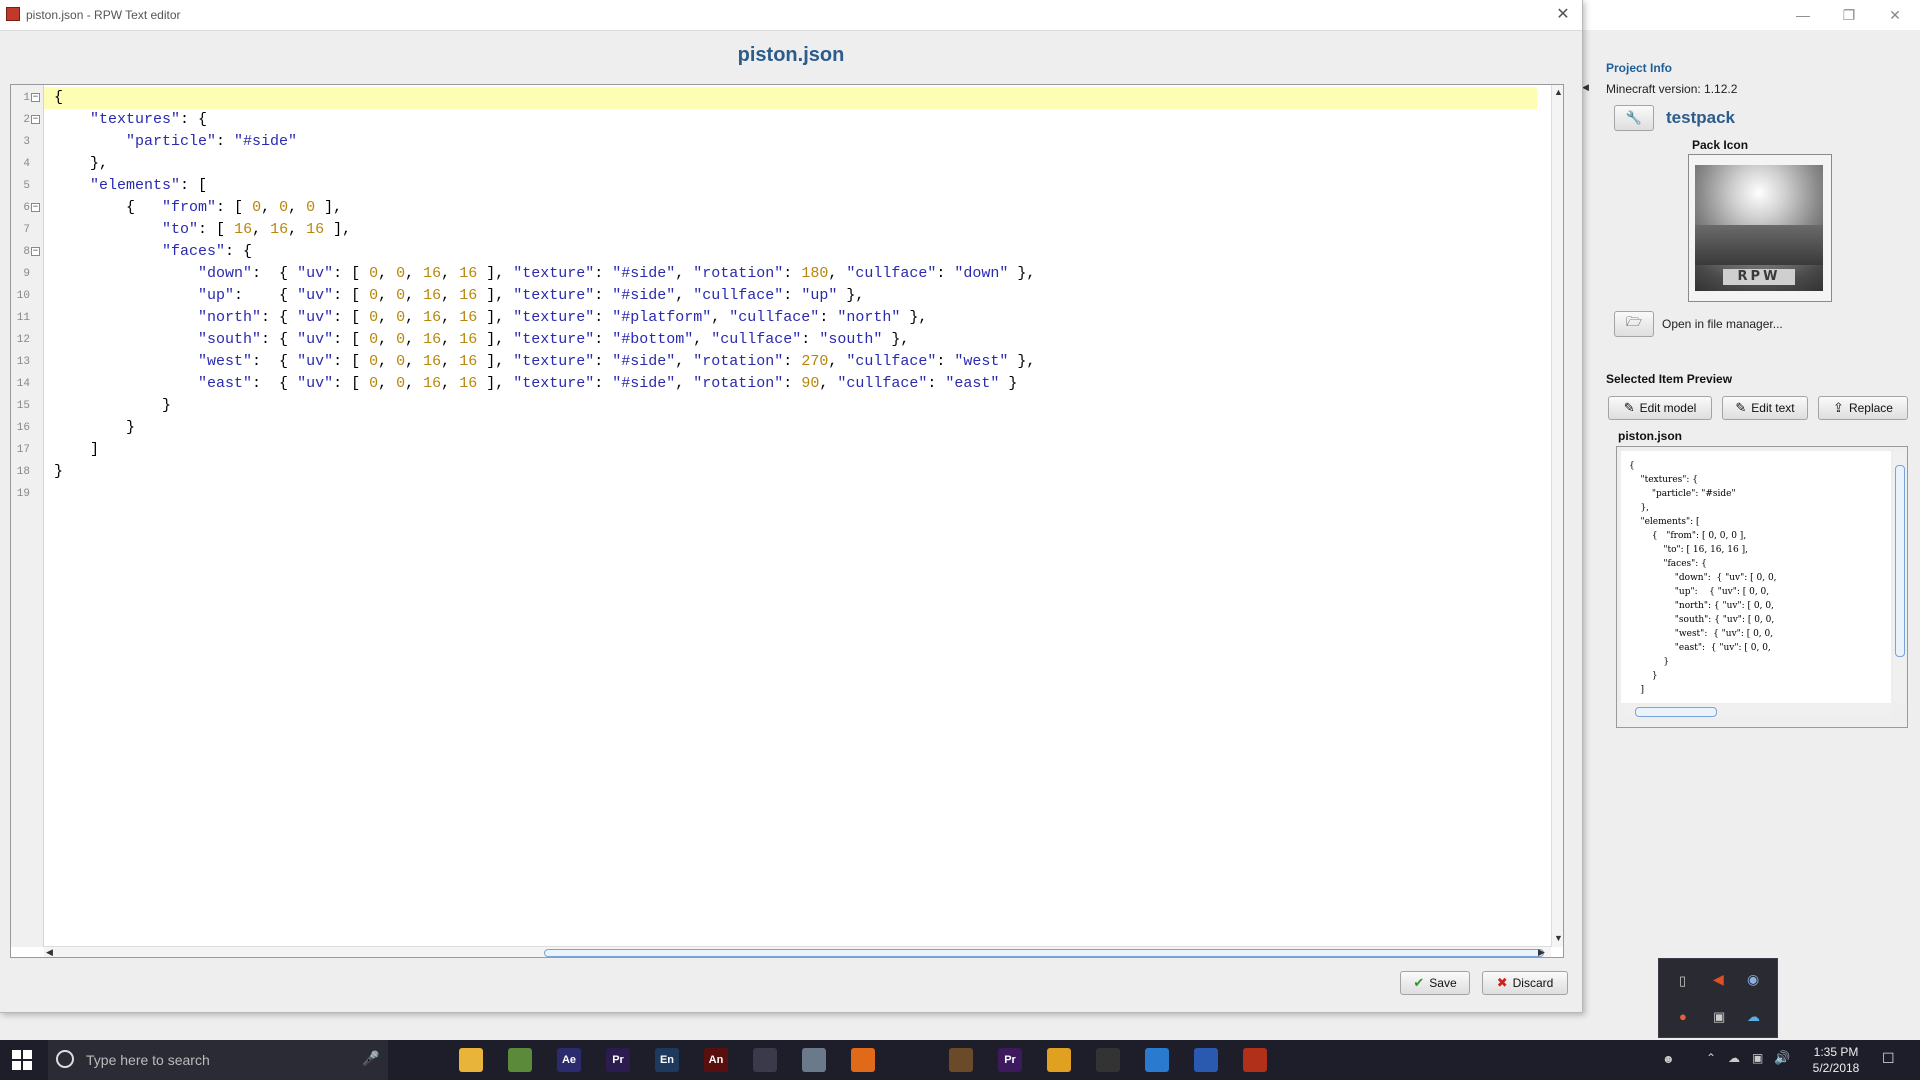  I want to click on film-editor-icon, so click(765, 1060).